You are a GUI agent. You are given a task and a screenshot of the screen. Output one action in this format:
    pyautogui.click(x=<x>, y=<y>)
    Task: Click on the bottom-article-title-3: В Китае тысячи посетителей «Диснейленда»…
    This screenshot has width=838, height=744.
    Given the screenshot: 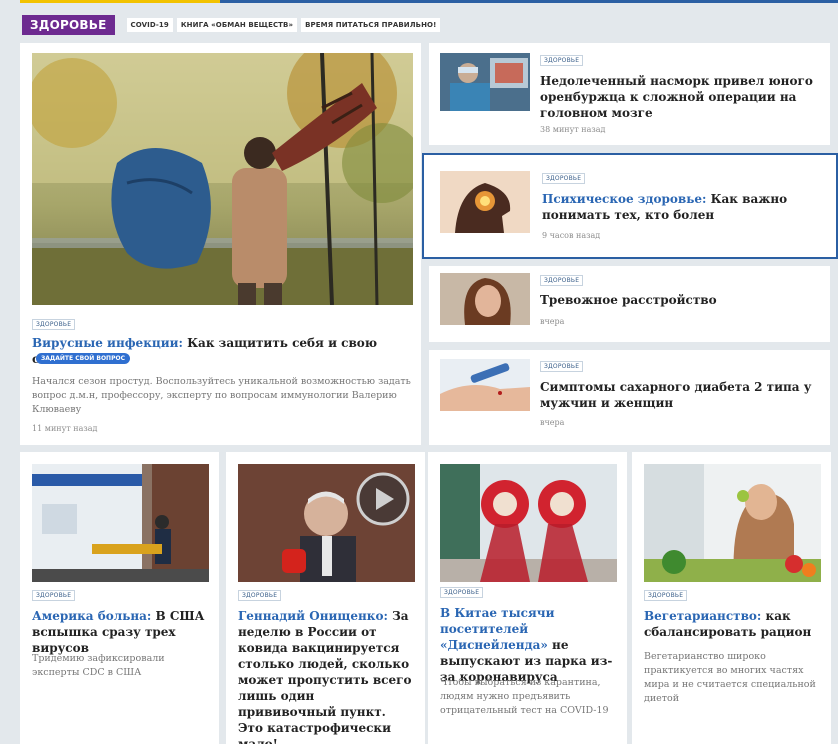 What is the action you would take?
    pyautogui.click(x=527, y=645)
    